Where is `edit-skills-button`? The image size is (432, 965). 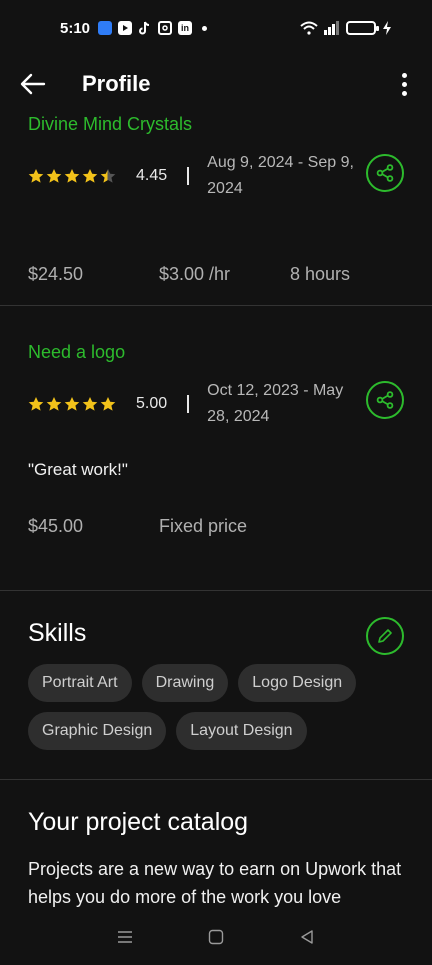 edit-skills-button is located at coordinates (385, 636).